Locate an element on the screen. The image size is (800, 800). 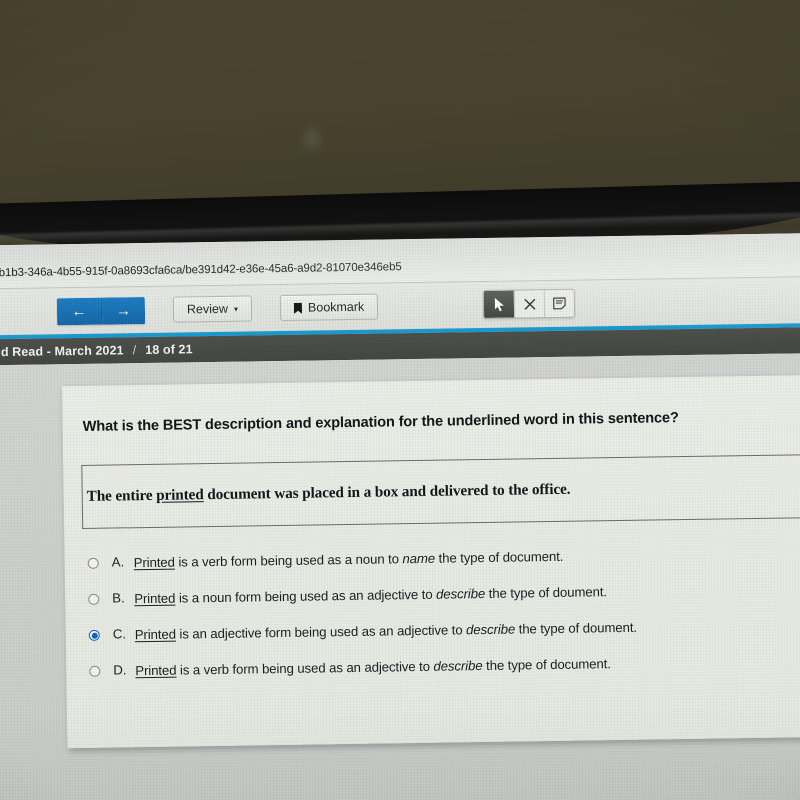
note-tool-button is located at coordinates (559, 303).